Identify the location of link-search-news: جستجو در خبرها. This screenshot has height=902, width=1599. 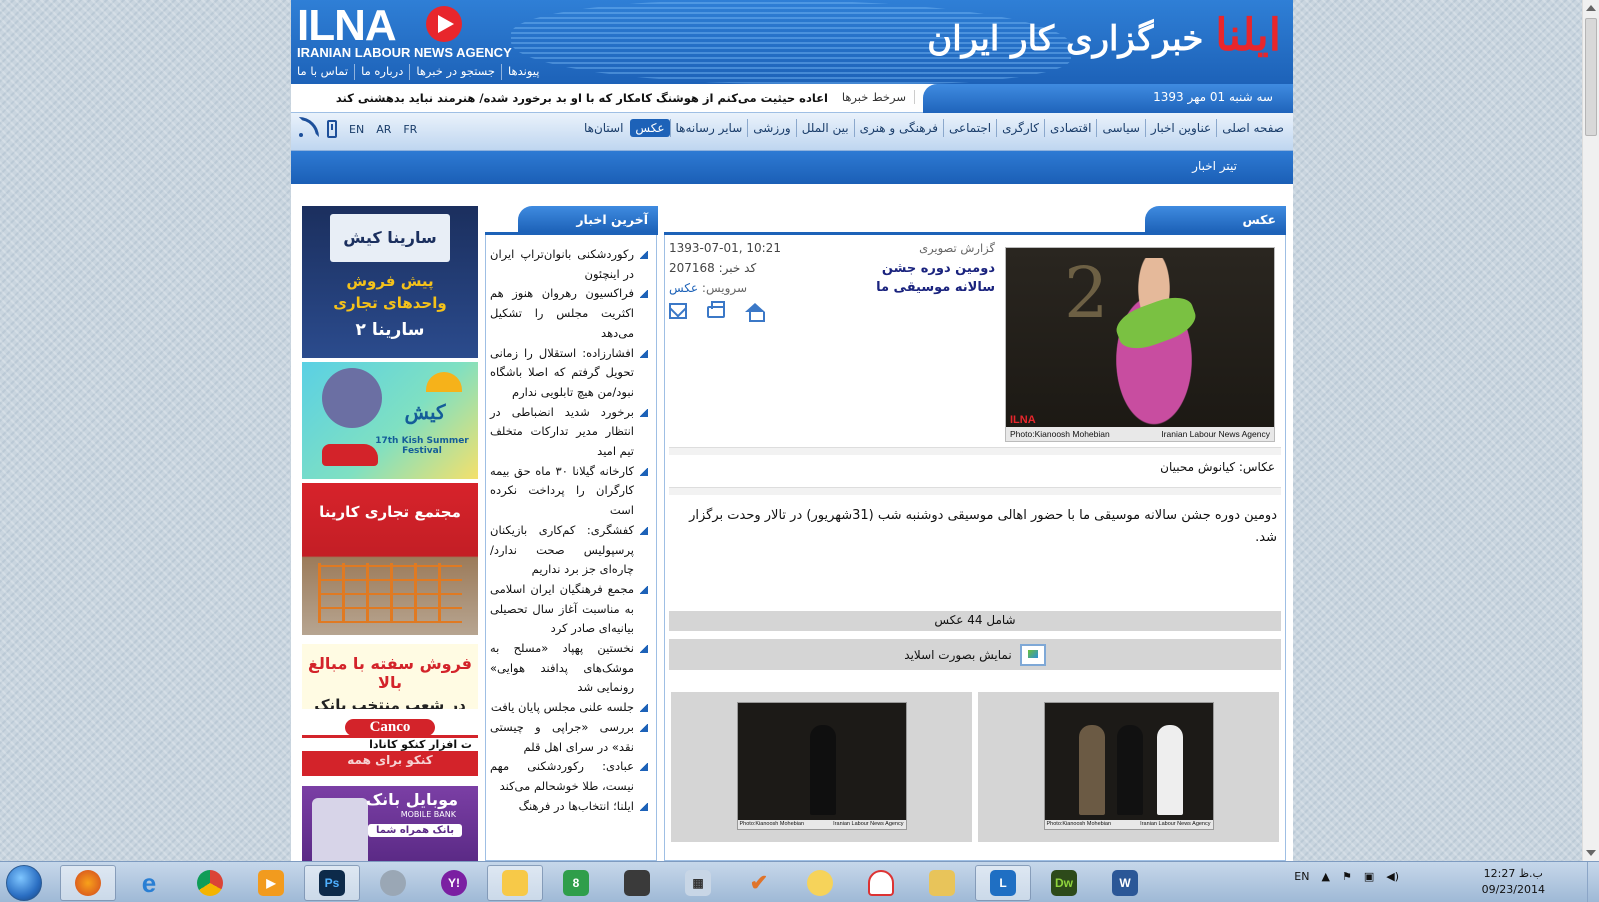
(455, 72).